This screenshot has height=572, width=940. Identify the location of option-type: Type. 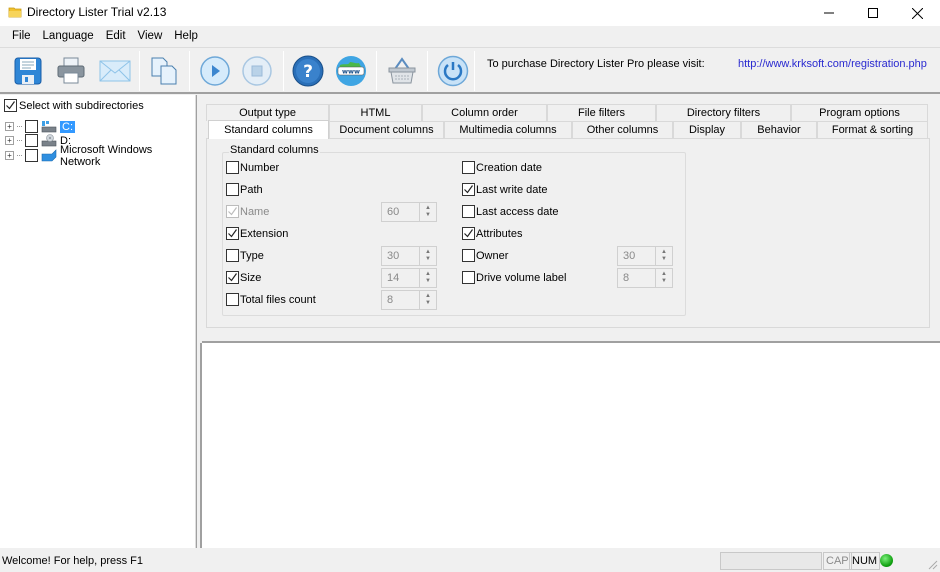
(245, 255).